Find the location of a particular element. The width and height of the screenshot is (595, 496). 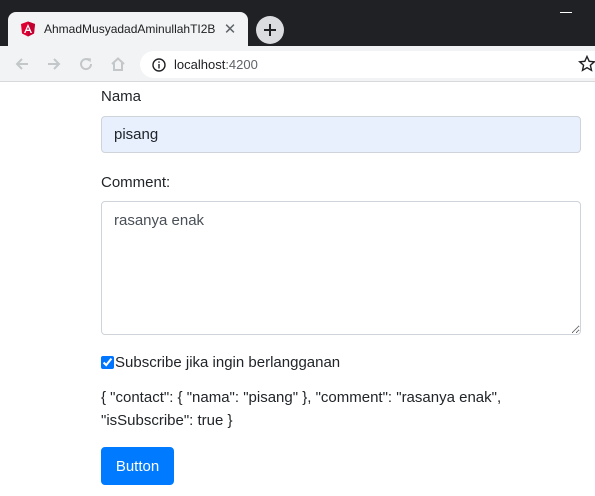

address-bar: localhost:4200 is located at coordinates (367, 64).